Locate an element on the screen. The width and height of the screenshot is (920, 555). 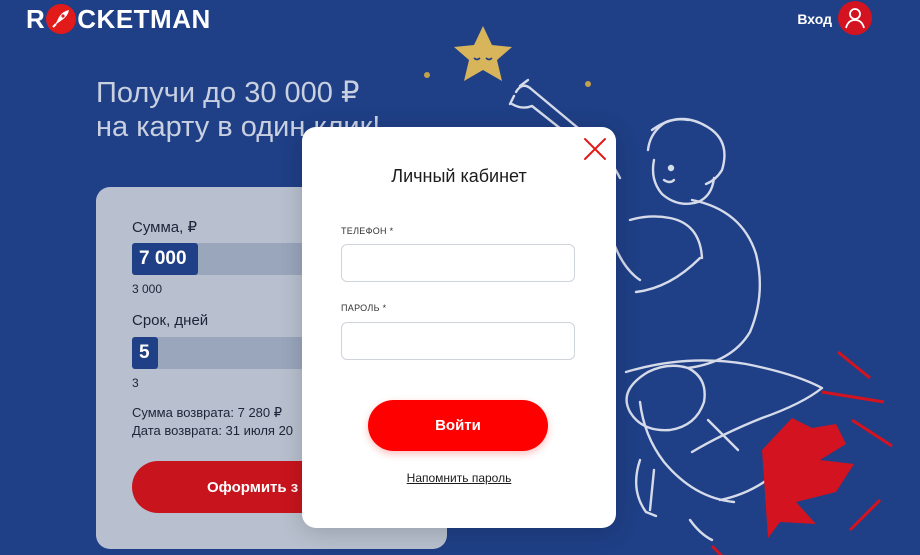
remind-password-link: Напомнить пароль is located at coordinates (459, 478).